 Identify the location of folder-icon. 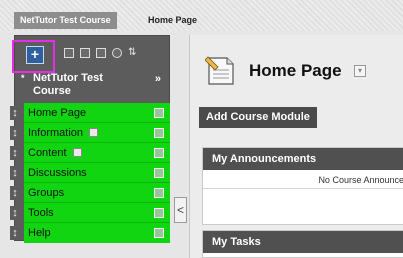
(85, 53).